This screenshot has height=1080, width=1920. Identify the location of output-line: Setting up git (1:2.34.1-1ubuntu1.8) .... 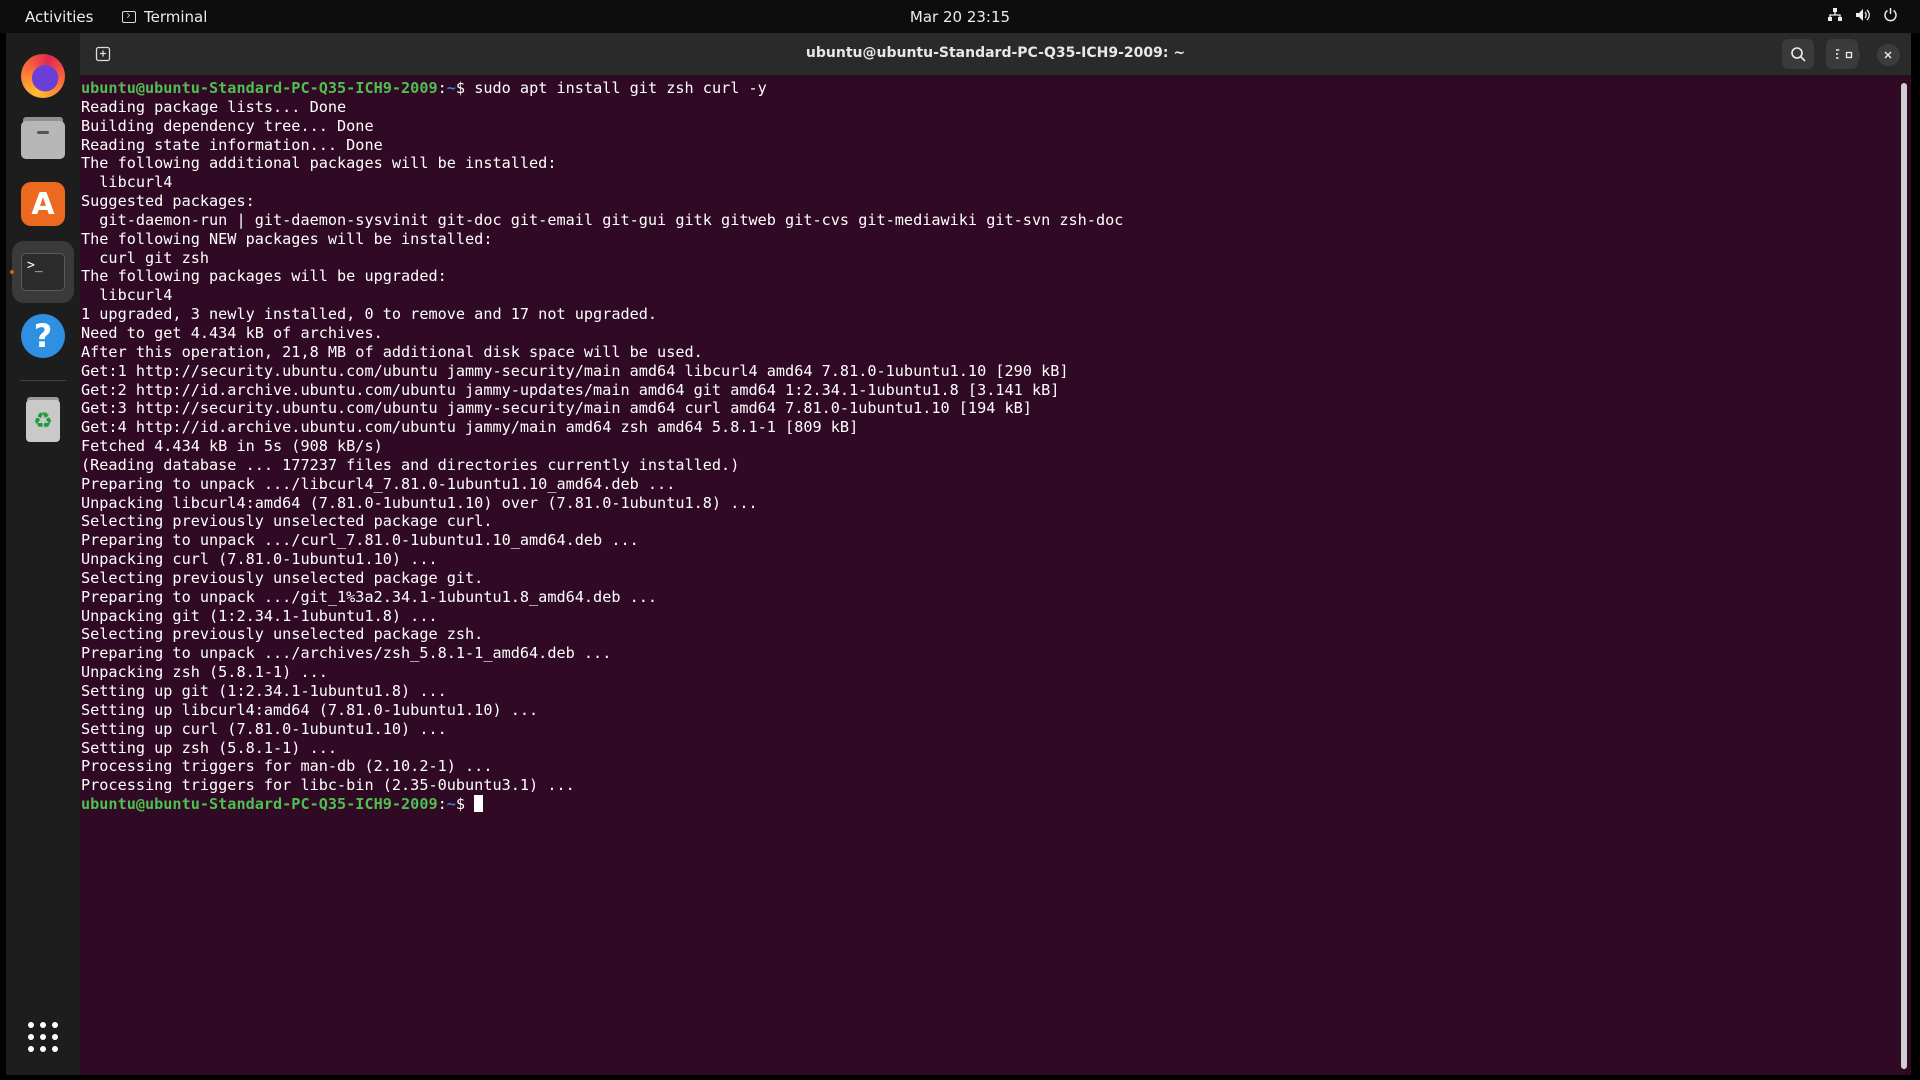
(264, 691).